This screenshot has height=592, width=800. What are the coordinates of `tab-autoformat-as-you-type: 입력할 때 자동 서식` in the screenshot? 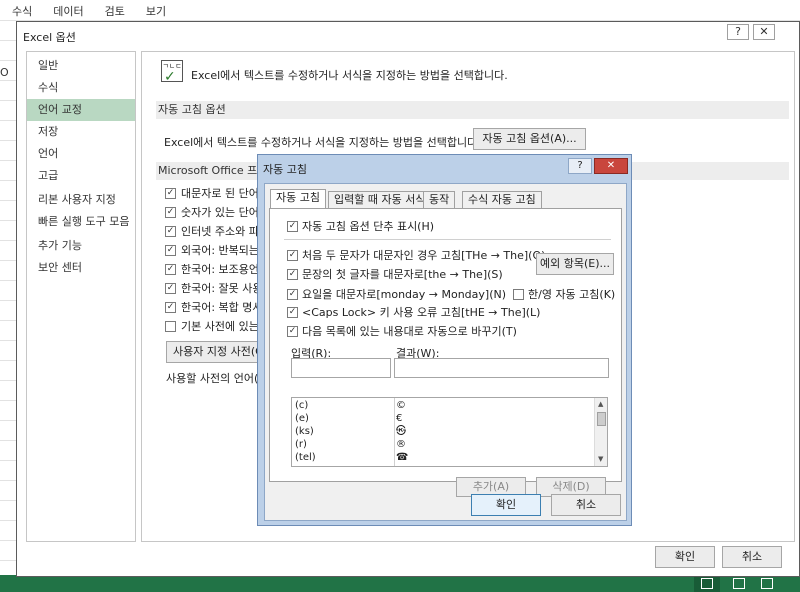 It's located at (380, 199).